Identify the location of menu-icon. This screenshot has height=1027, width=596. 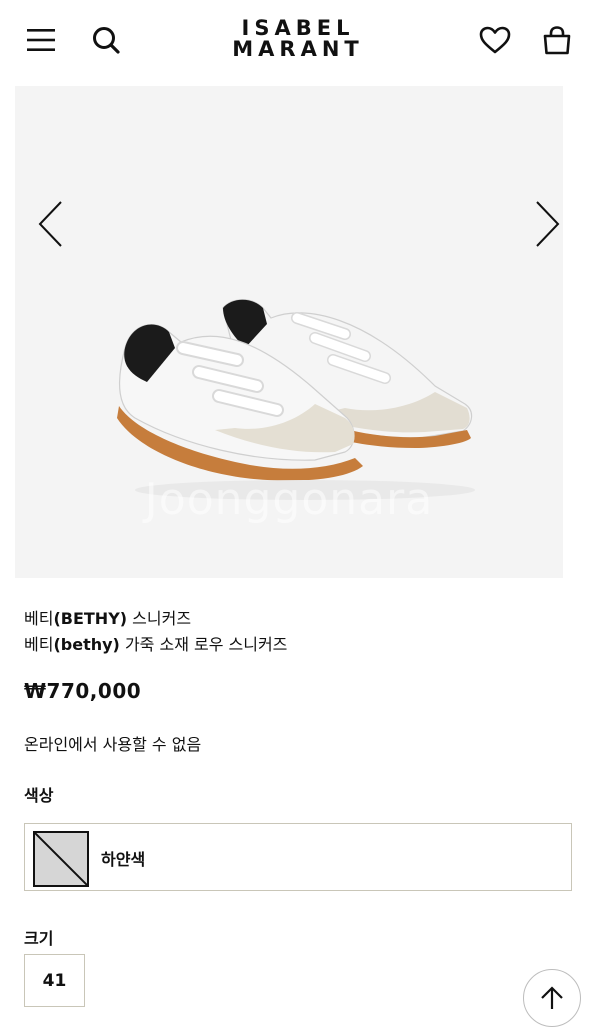
(41, 40).